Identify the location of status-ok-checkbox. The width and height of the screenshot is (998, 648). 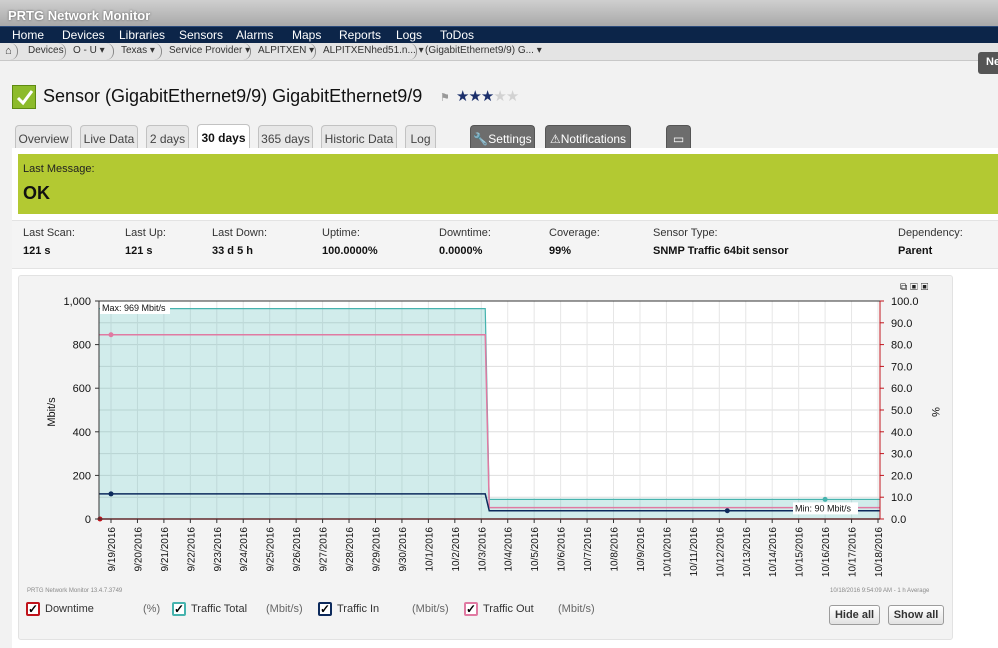
(24, 97).